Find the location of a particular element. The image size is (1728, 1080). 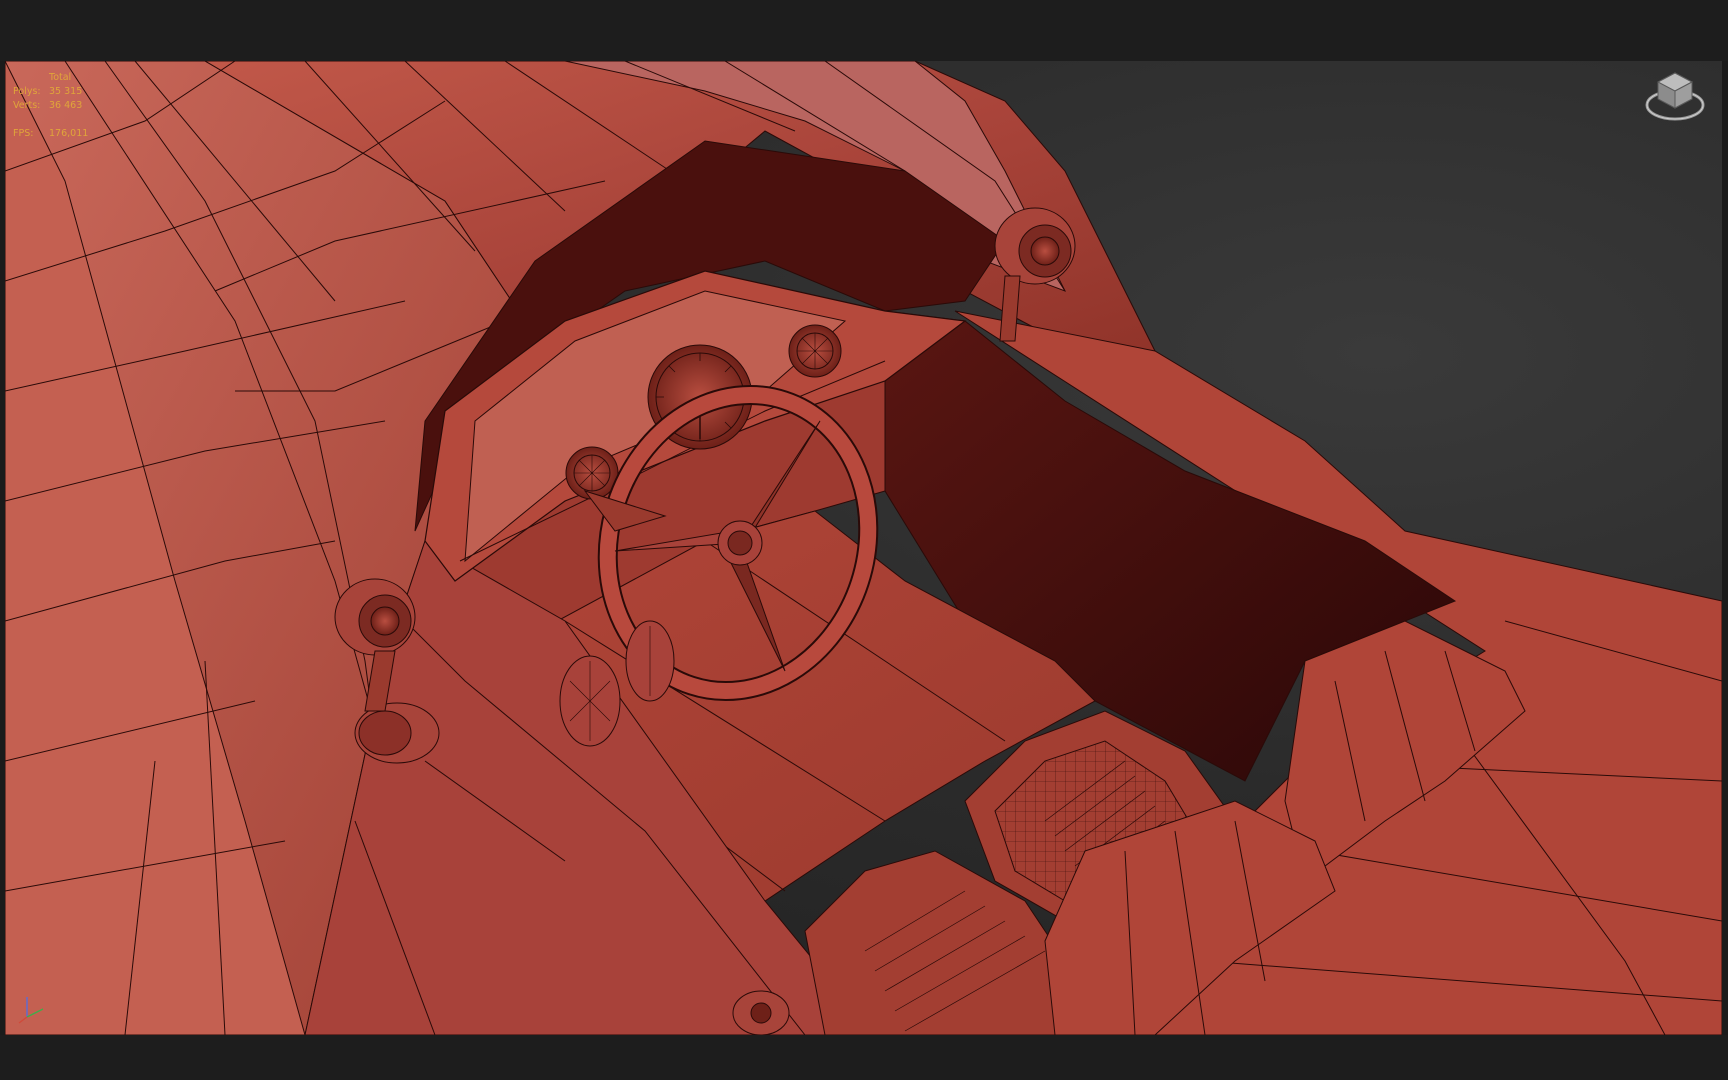

verts-label: Verts: is located at coordinates (27, 105).